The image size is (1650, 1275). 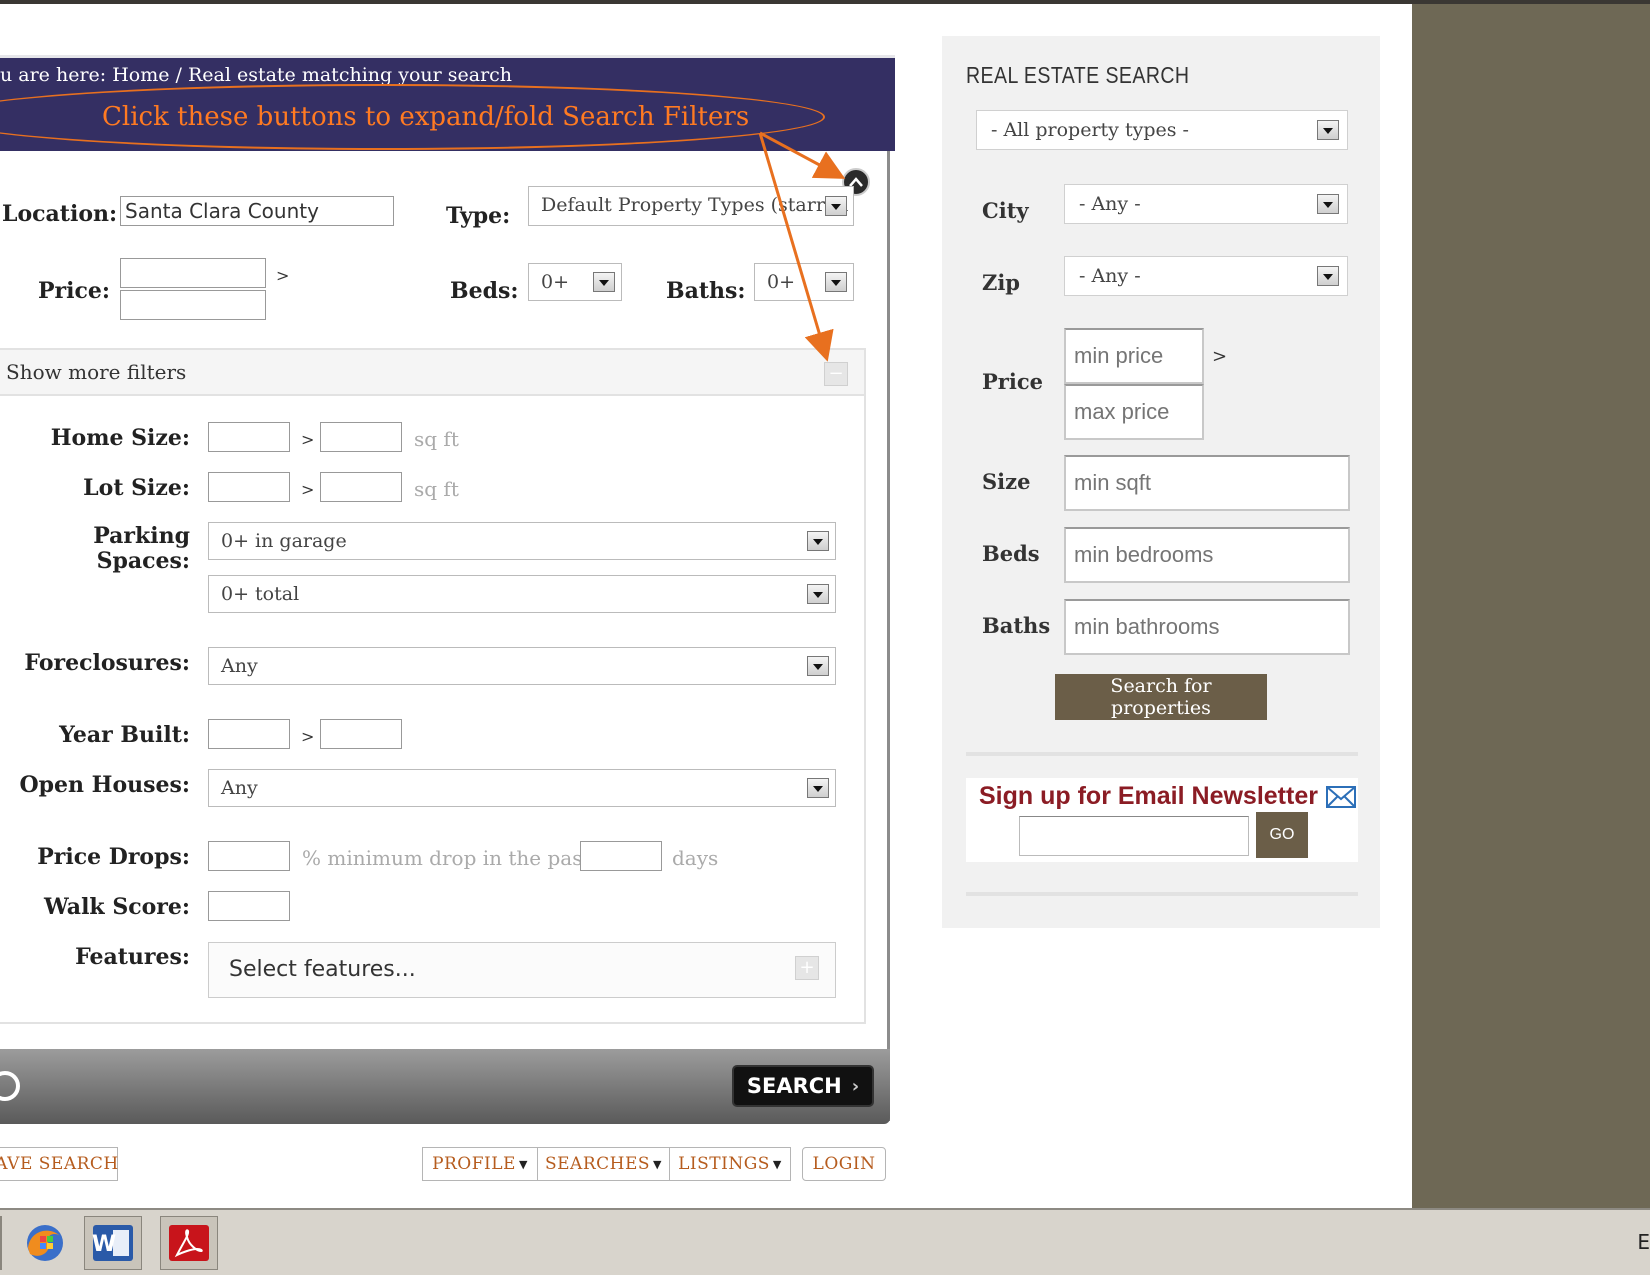 I want to click on newsletter-title: Sign up for Email Newsletter, so click(x=1148, y=796).